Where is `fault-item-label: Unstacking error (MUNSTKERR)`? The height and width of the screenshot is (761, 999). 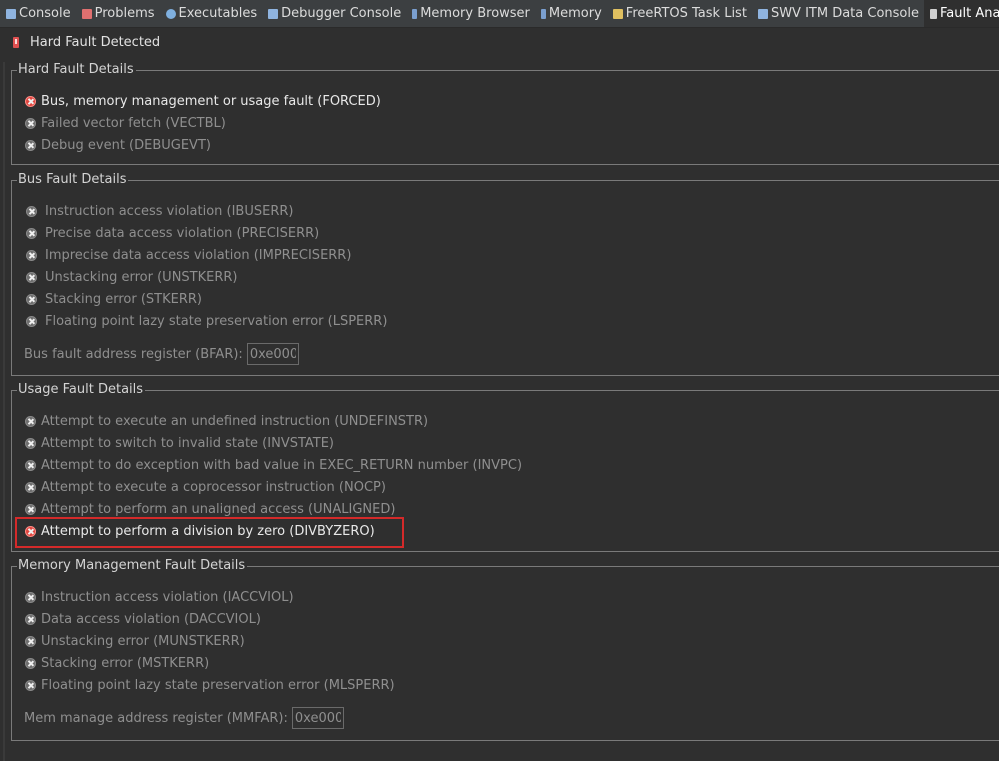
fault-item-label: Unstacking error (MUNSTKERR) is located at coordinates (143, 641).